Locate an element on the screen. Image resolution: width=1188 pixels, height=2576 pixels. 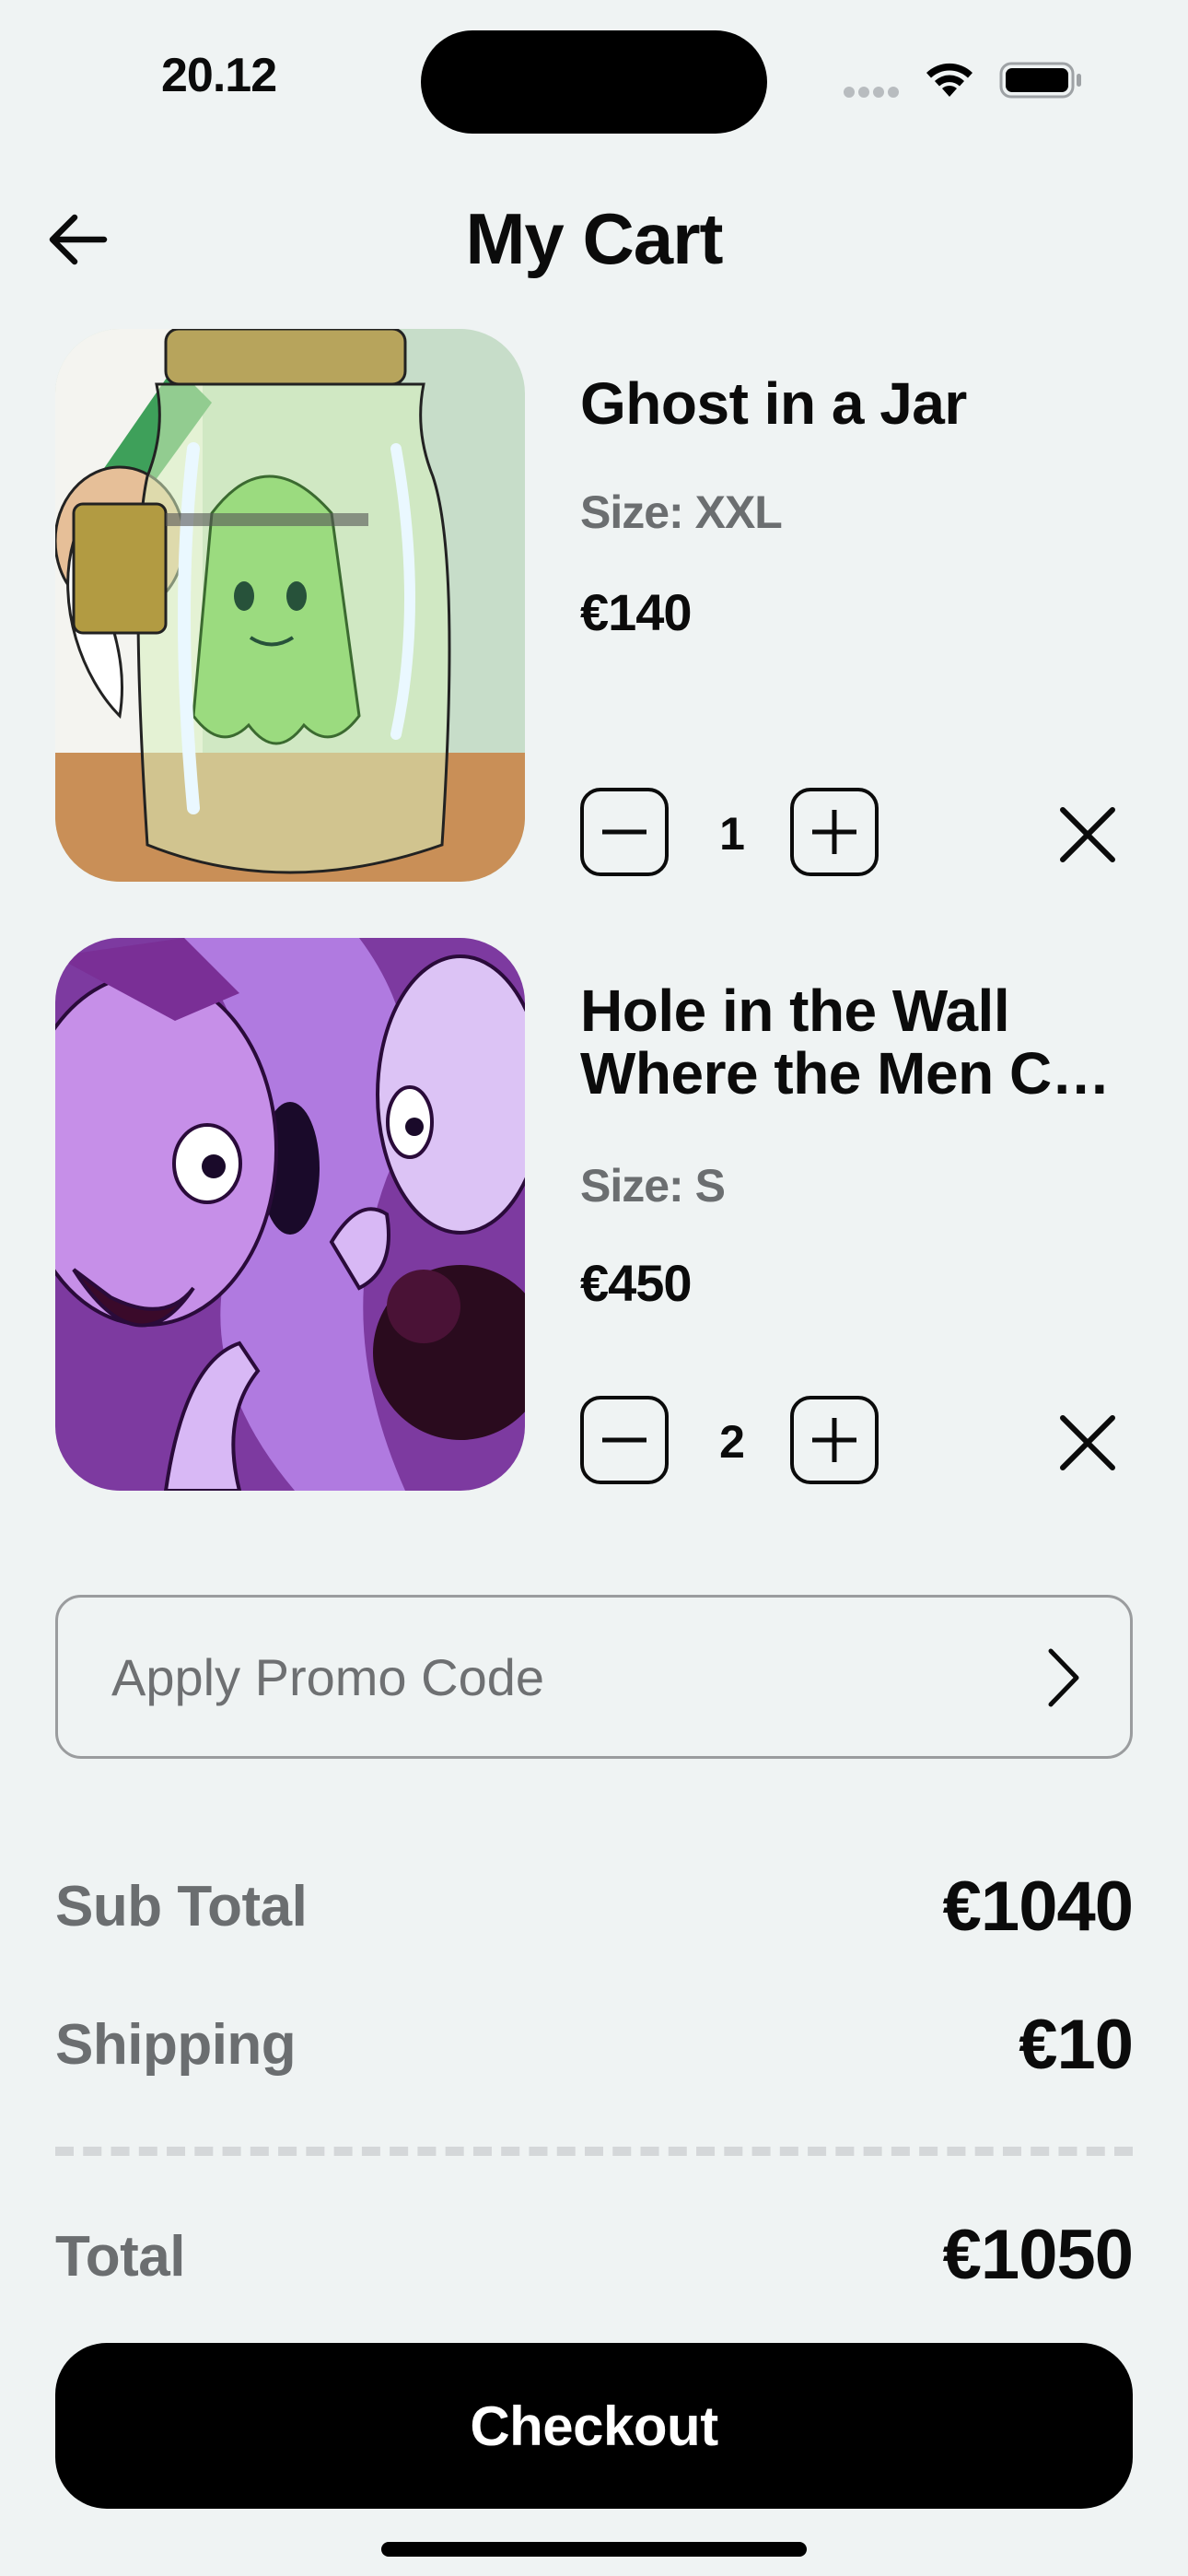
chevron-right-icon is located at coordinates (1063, 1677).